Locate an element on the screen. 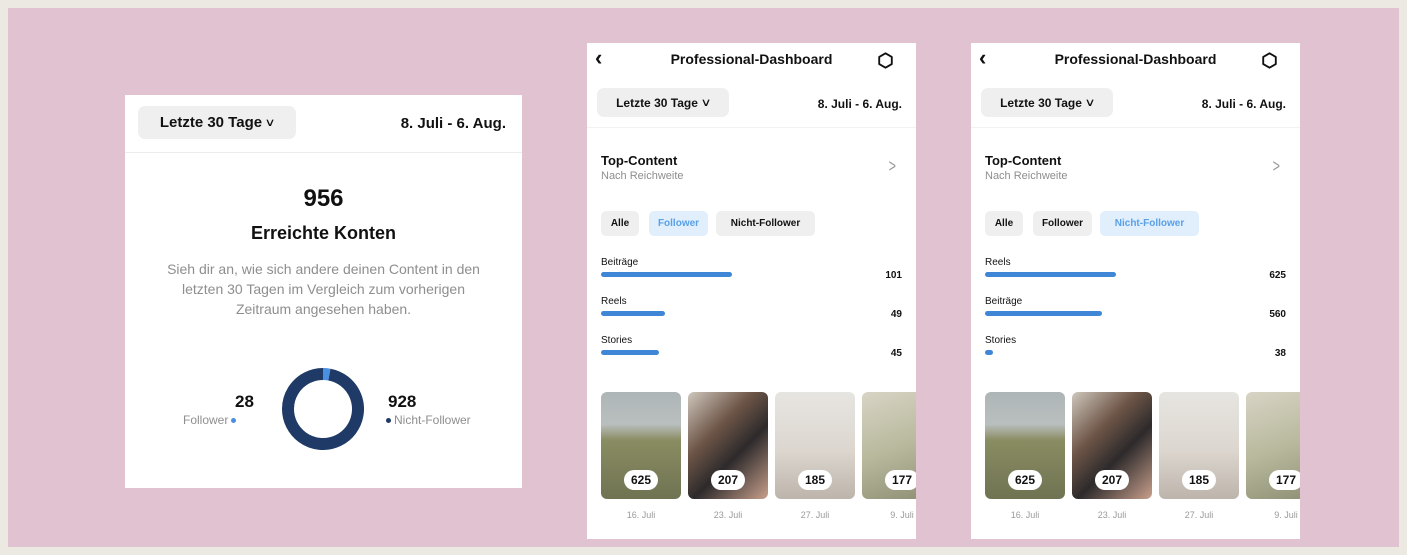 The image size is (1407, 555). non-followers-dot-icon is located at coordinates (388, 421).